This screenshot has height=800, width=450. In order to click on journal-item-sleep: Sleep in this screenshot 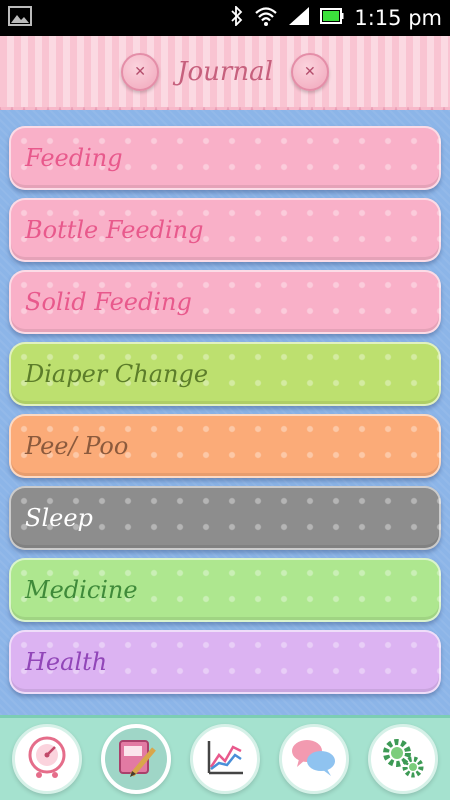, I will do `click(225, 518)`.